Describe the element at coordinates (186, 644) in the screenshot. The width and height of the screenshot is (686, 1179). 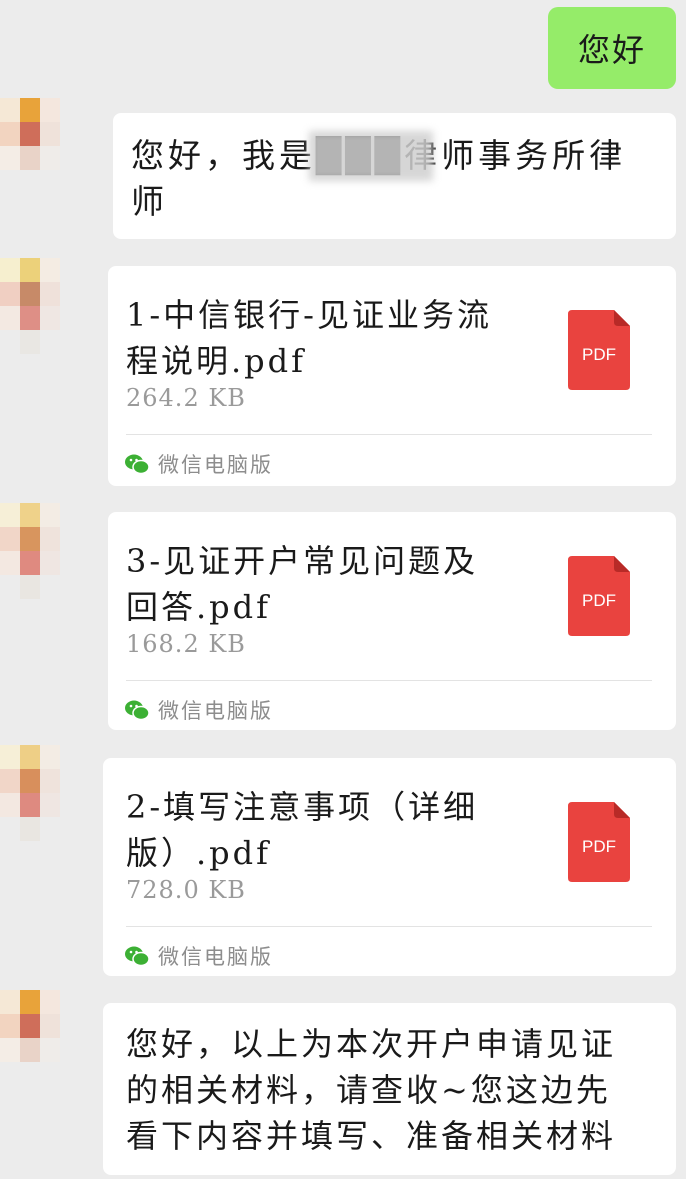
I see `file-size: 168.2 KB` at that location.